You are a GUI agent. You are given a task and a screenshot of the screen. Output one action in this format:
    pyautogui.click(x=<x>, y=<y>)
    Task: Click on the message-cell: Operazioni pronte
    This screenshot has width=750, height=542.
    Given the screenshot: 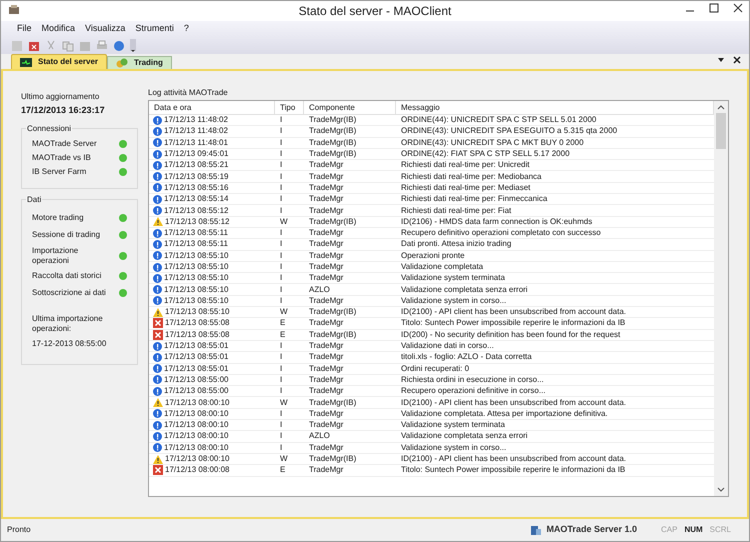 What is the action you would take?
    pyautogui.click(x=433, y=255)
    